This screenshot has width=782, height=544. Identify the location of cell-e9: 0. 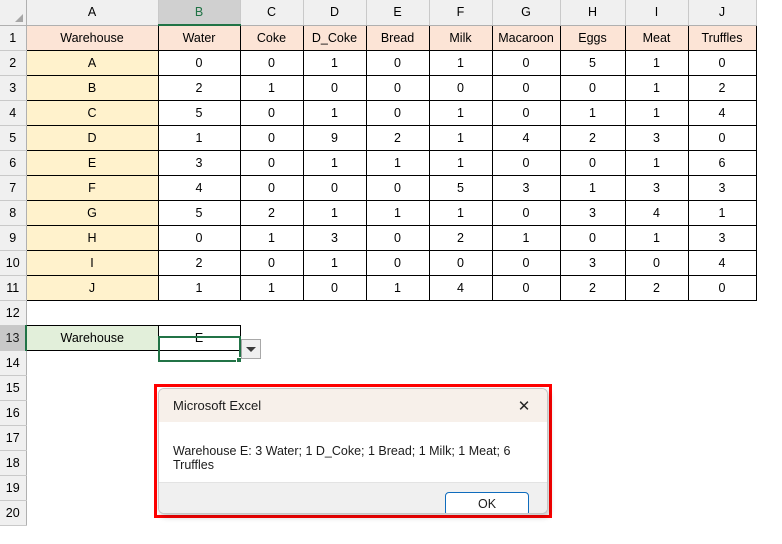
(397, 237).